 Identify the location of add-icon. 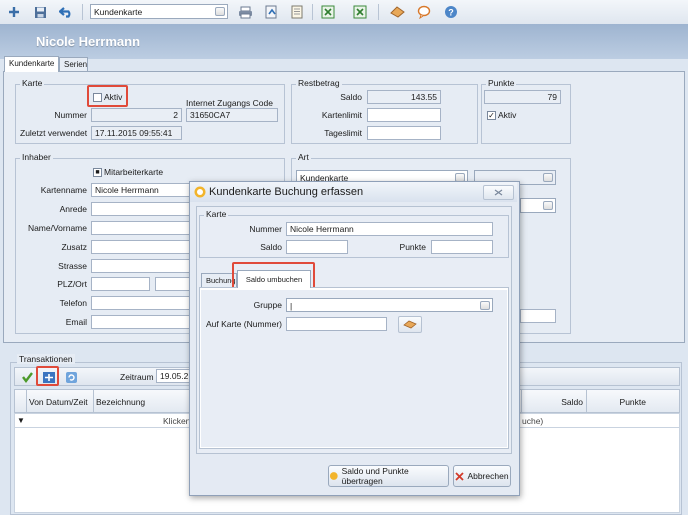
(14, 12).